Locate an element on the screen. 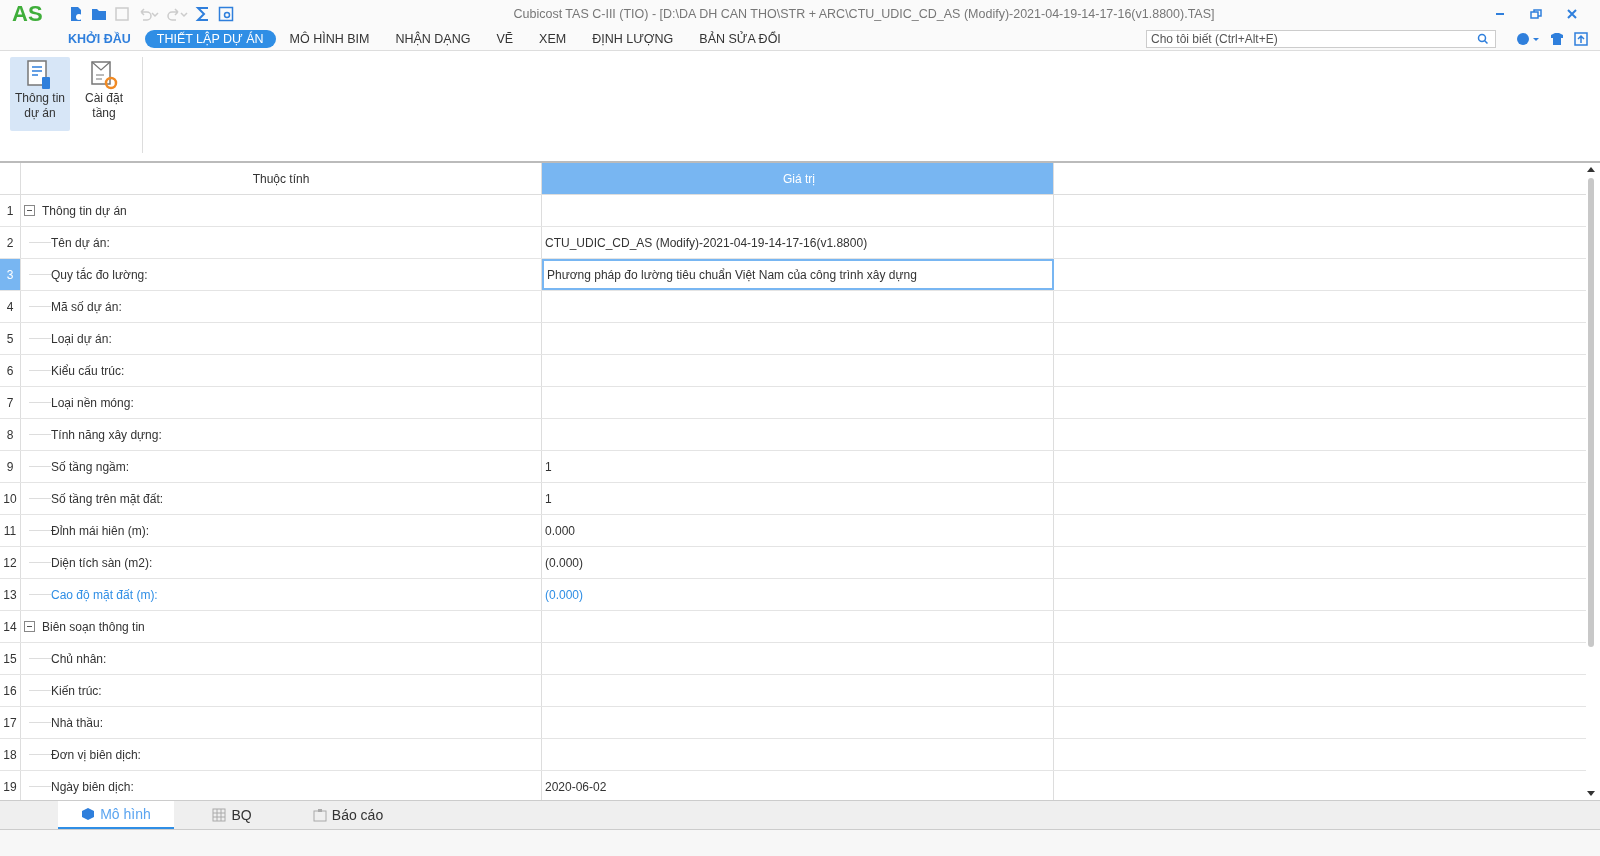 This screenshot has height=856, width=1600. restore-icon is located at coordinates (1536, 14).